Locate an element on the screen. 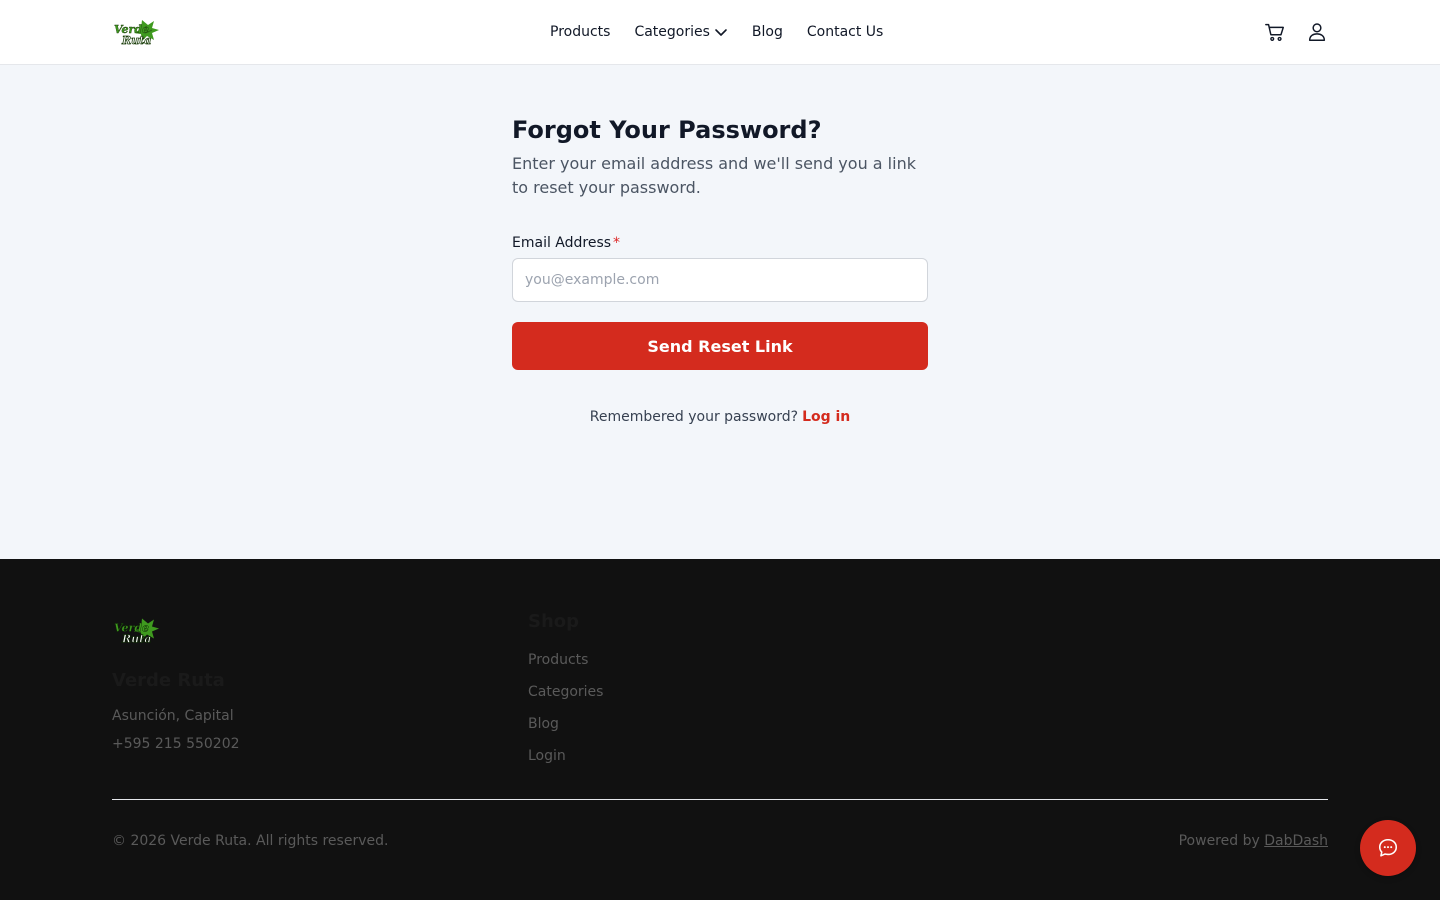  footer-brand: Verde Ruta is located at coordinates (168, 680).